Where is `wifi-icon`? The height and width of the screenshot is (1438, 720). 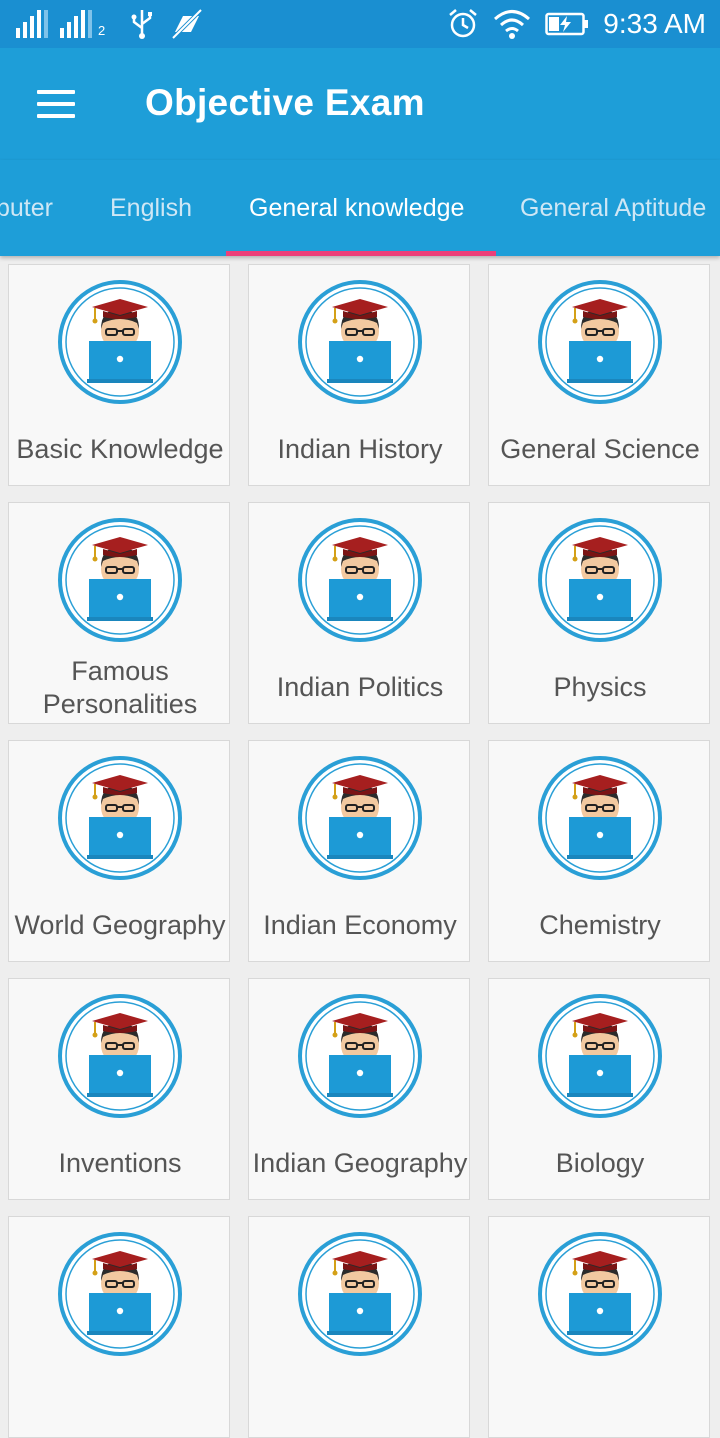 wifi-icon is located at coordinates (512, 24).